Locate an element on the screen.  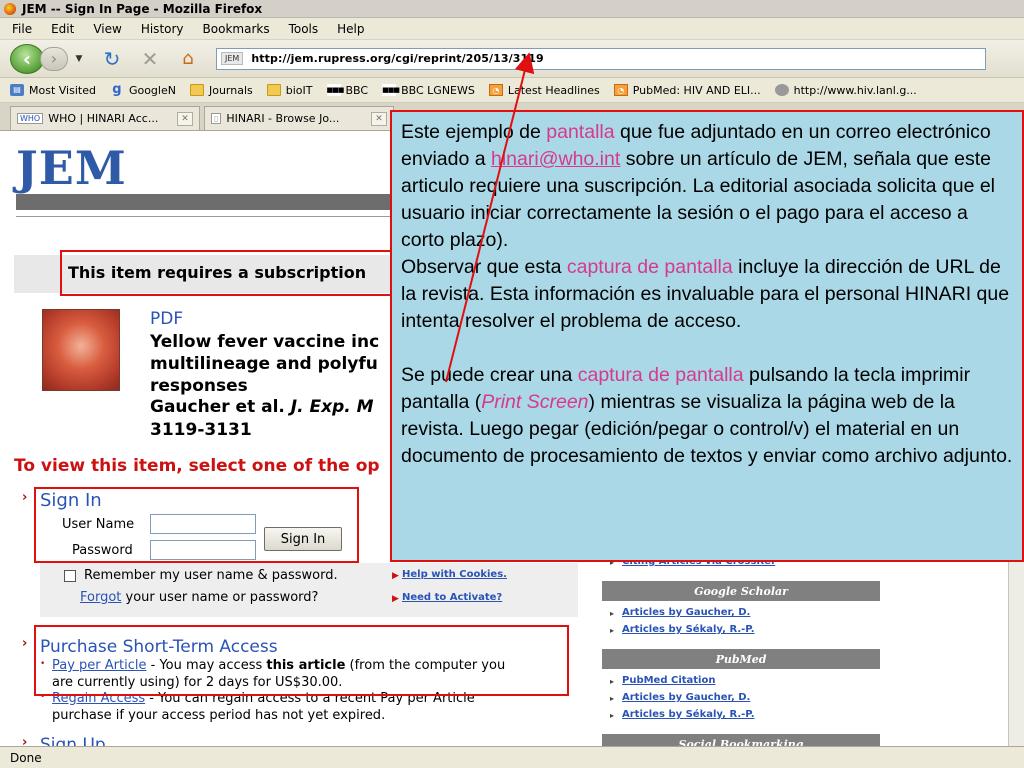
callout-text: Este ejemplo de is located at coordinates (474, 132).